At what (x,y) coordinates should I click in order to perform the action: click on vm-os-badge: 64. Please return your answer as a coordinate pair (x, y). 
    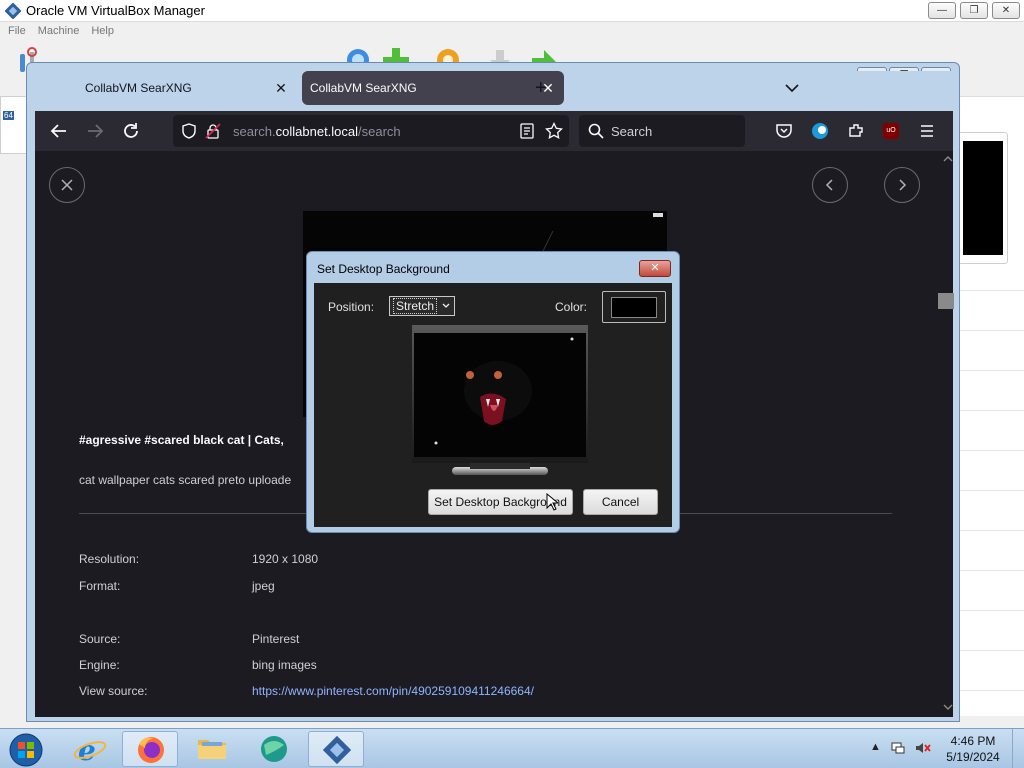
    Looking at the image, I should click on (8, 115).